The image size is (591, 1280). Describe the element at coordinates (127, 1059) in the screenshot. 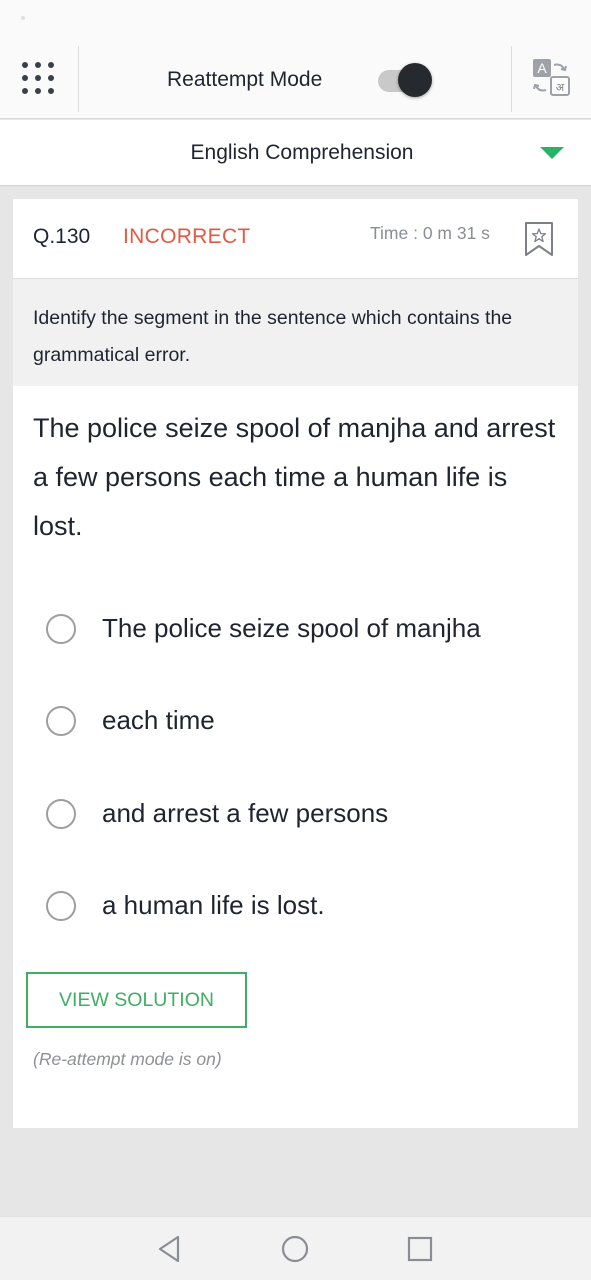

I see `reattempt-note: (Re-attempt mode is on)` at that location.